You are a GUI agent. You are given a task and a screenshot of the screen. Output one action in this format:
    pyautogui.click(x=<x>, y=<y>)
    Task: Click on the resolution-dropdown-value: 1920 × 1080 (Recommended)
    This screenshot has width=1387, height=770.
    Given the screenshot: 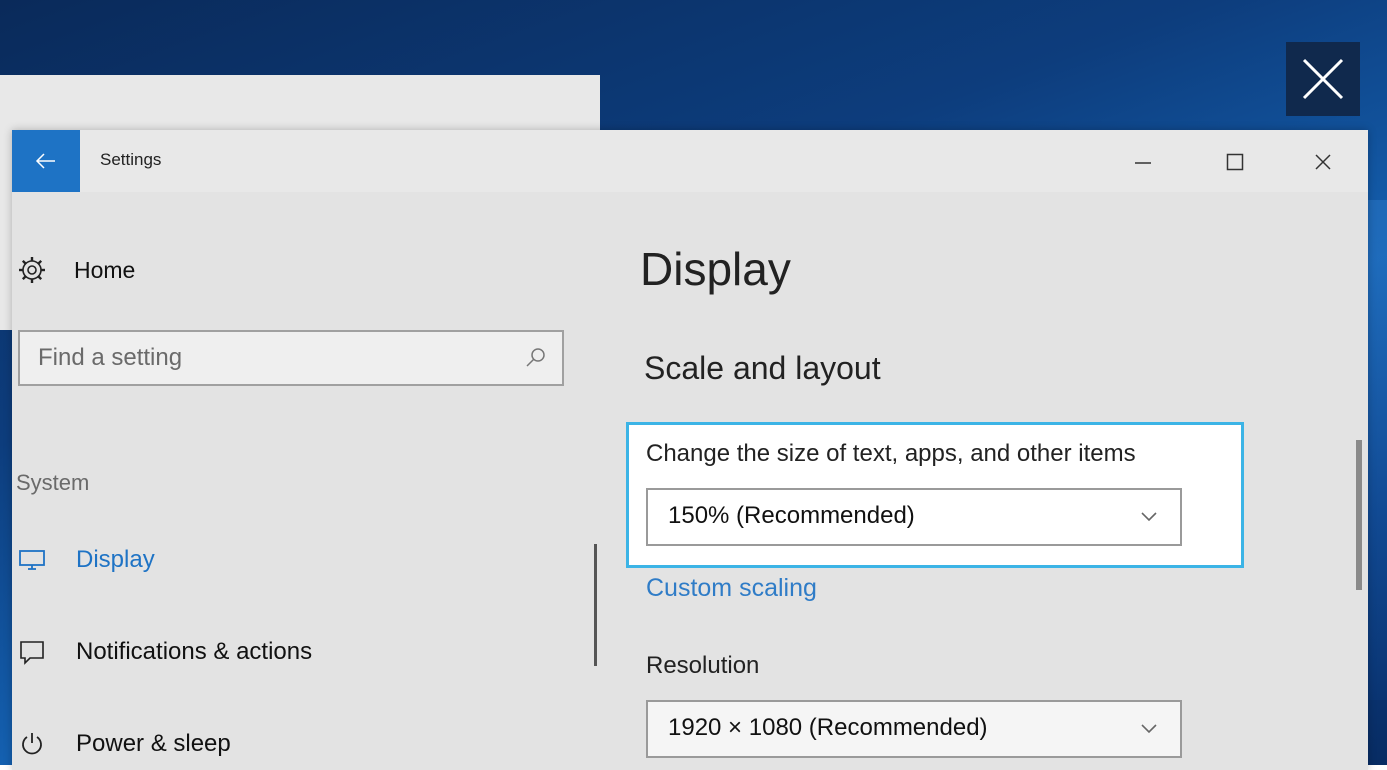 What is the action you would take?
    pyautogui.click(x=828, y=727)
    